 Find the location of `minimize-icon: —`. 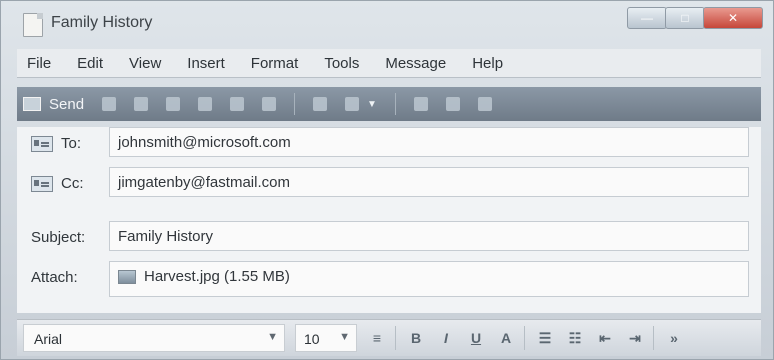

minimize-icon: — is located at coordinates (647, 18).